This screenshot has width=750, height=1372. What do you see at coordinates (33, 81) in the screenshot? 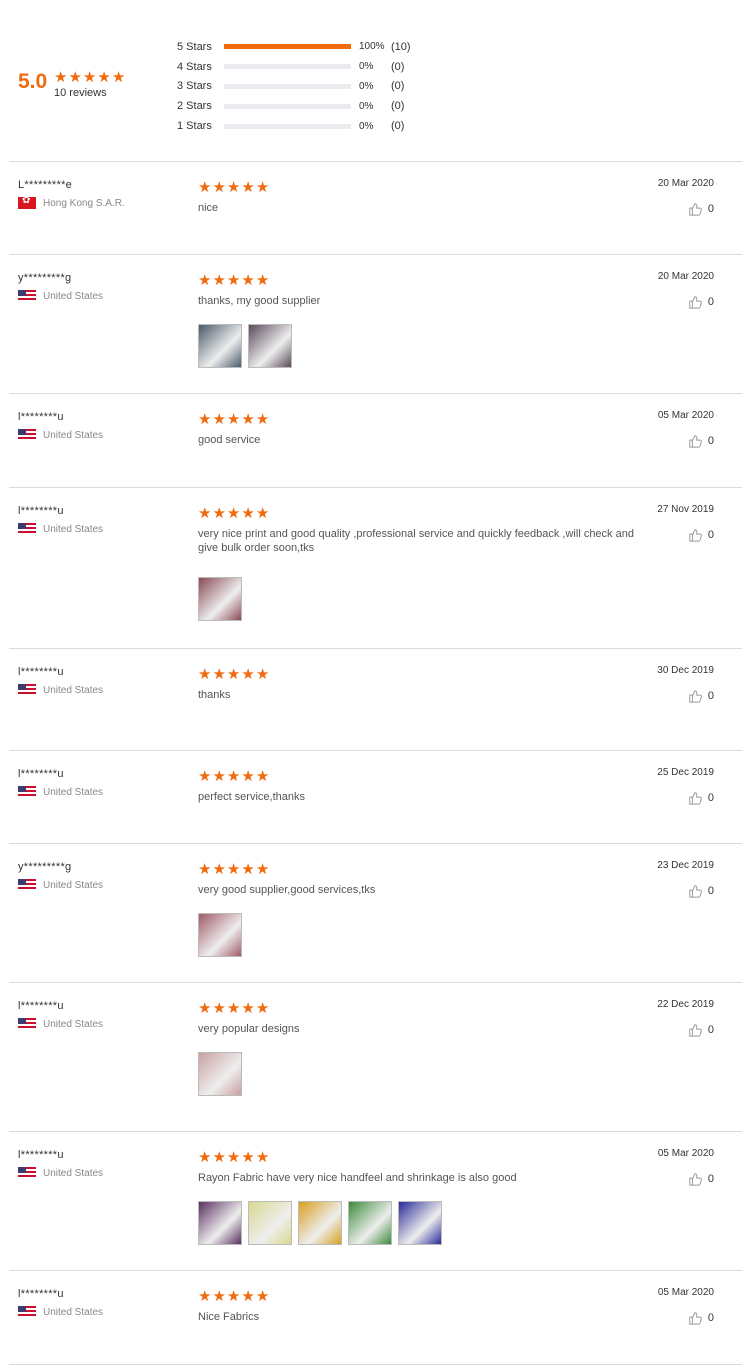
I see `average-score: 5.0` at bounding box center [33, 81].